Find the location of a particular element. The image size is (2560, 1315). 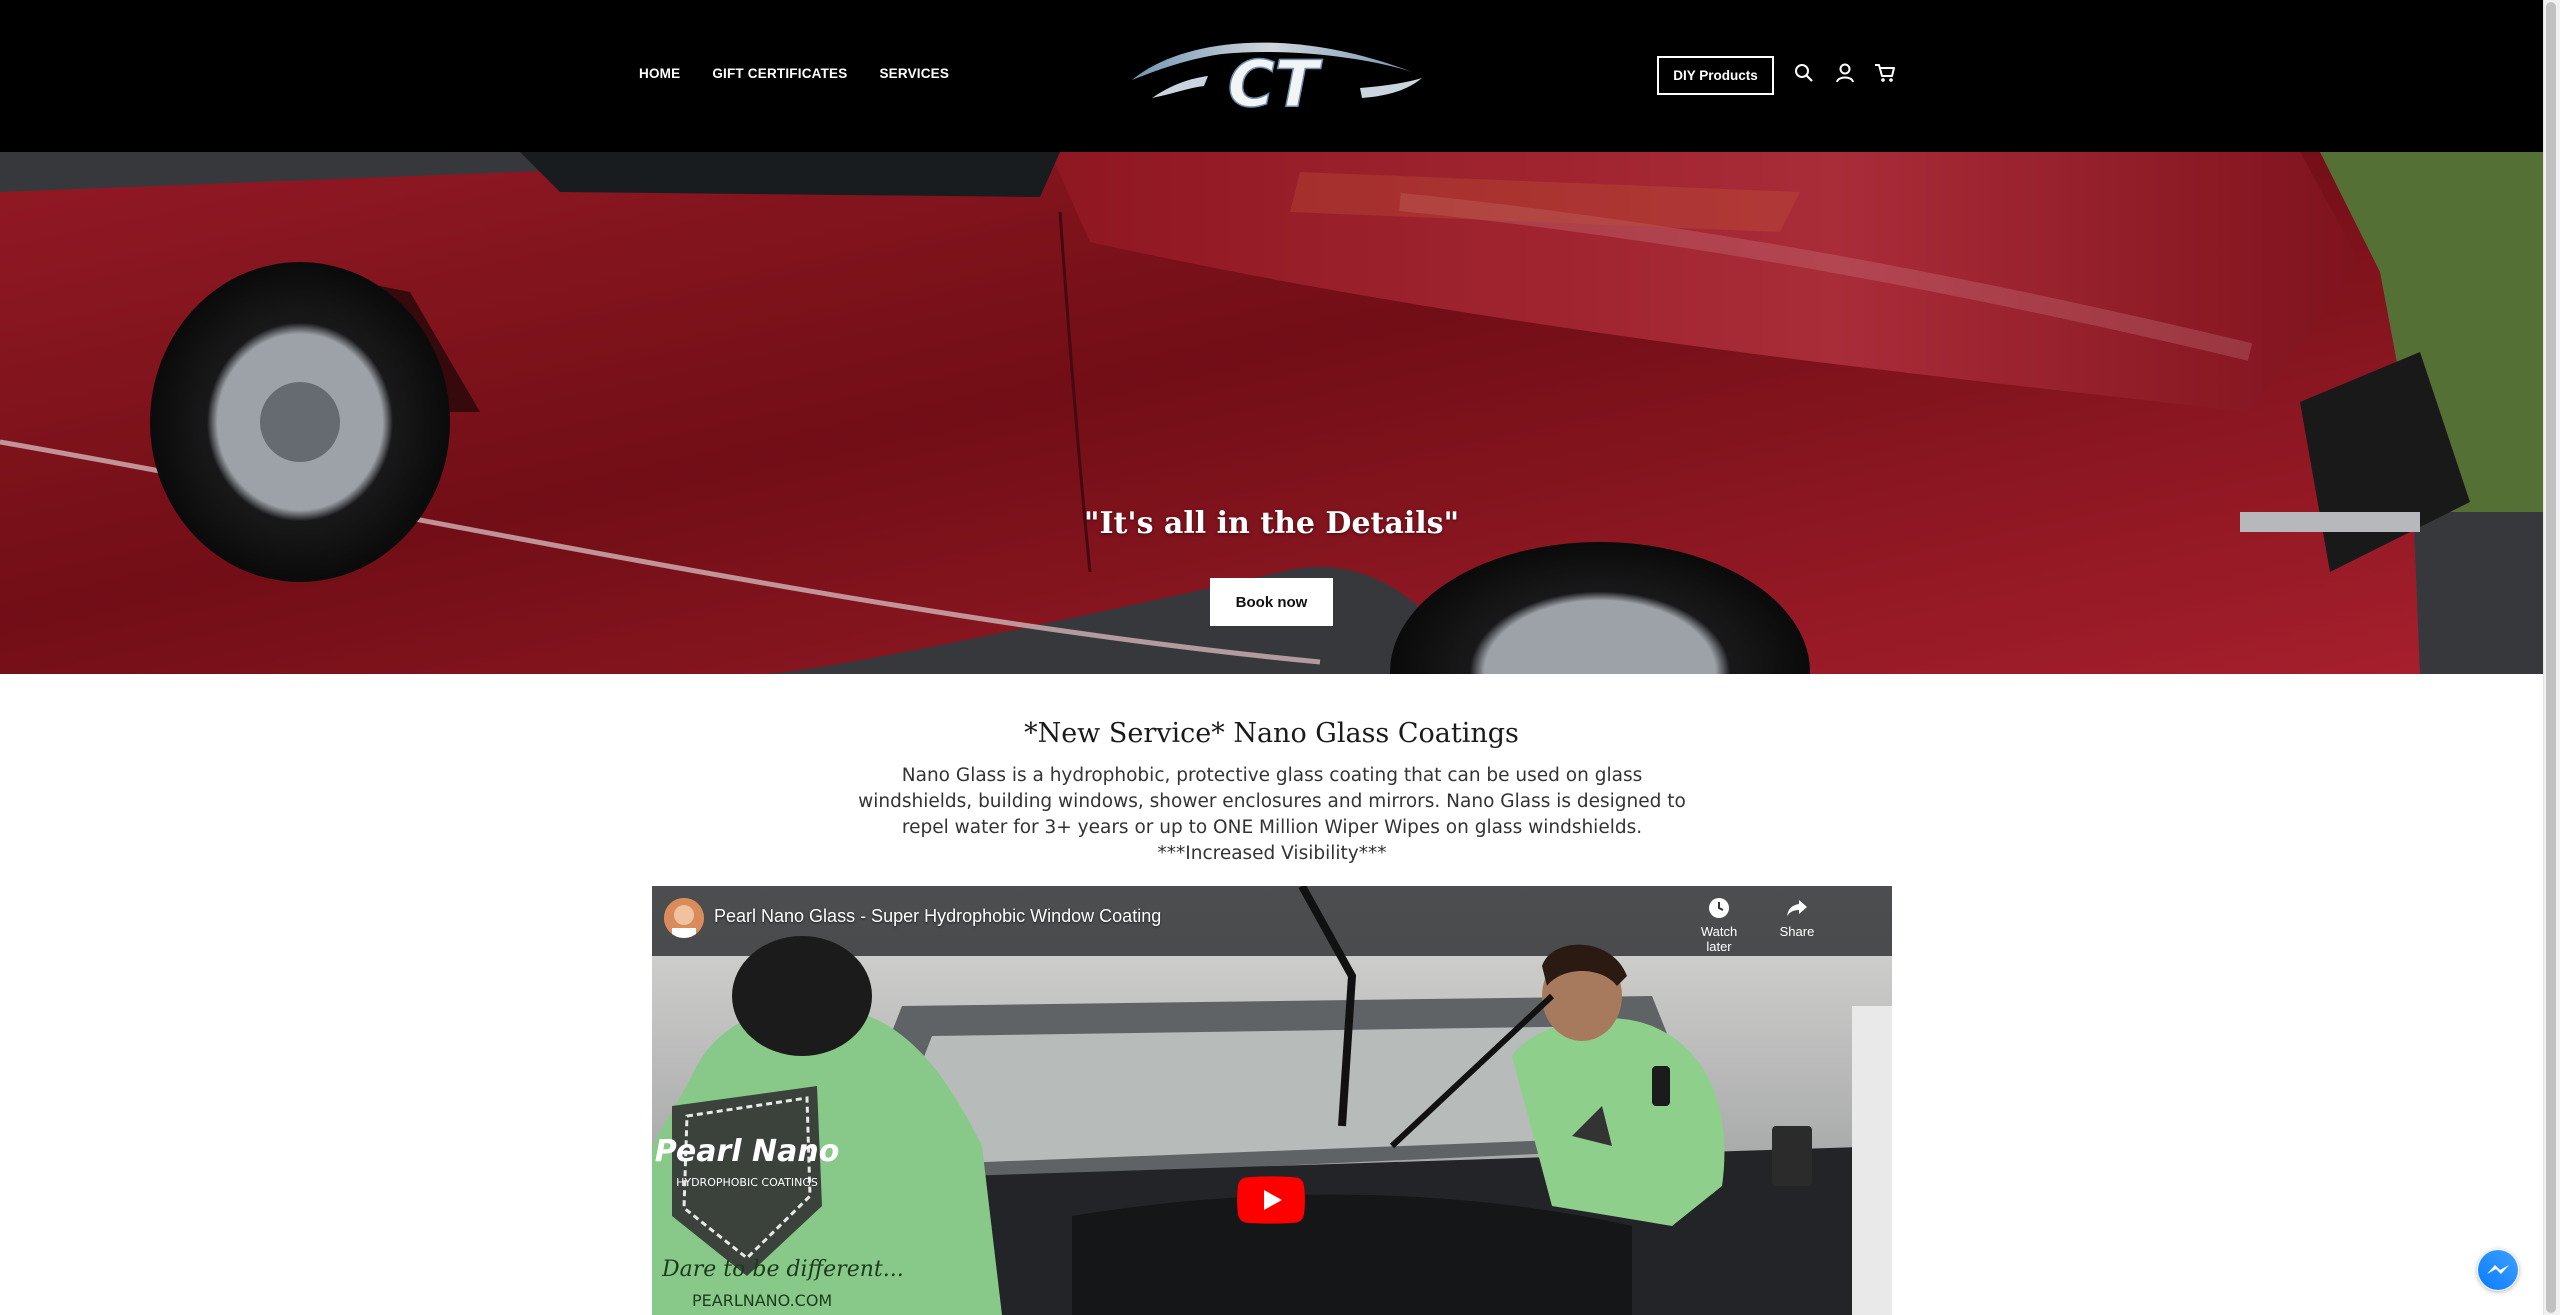

shirt-text-sub: HYDROPHOBIC COATINGS is located at coordinates (747, 1182).